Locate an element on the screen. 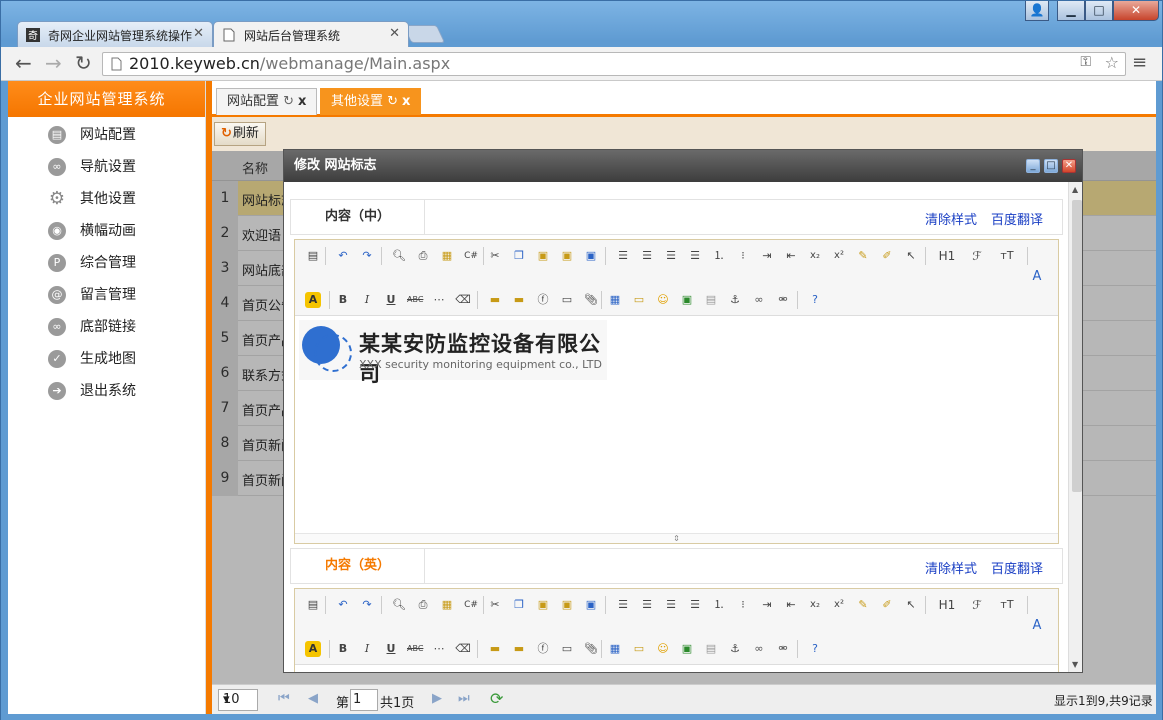  underline-icon: U is located at coordinates (391, 300).